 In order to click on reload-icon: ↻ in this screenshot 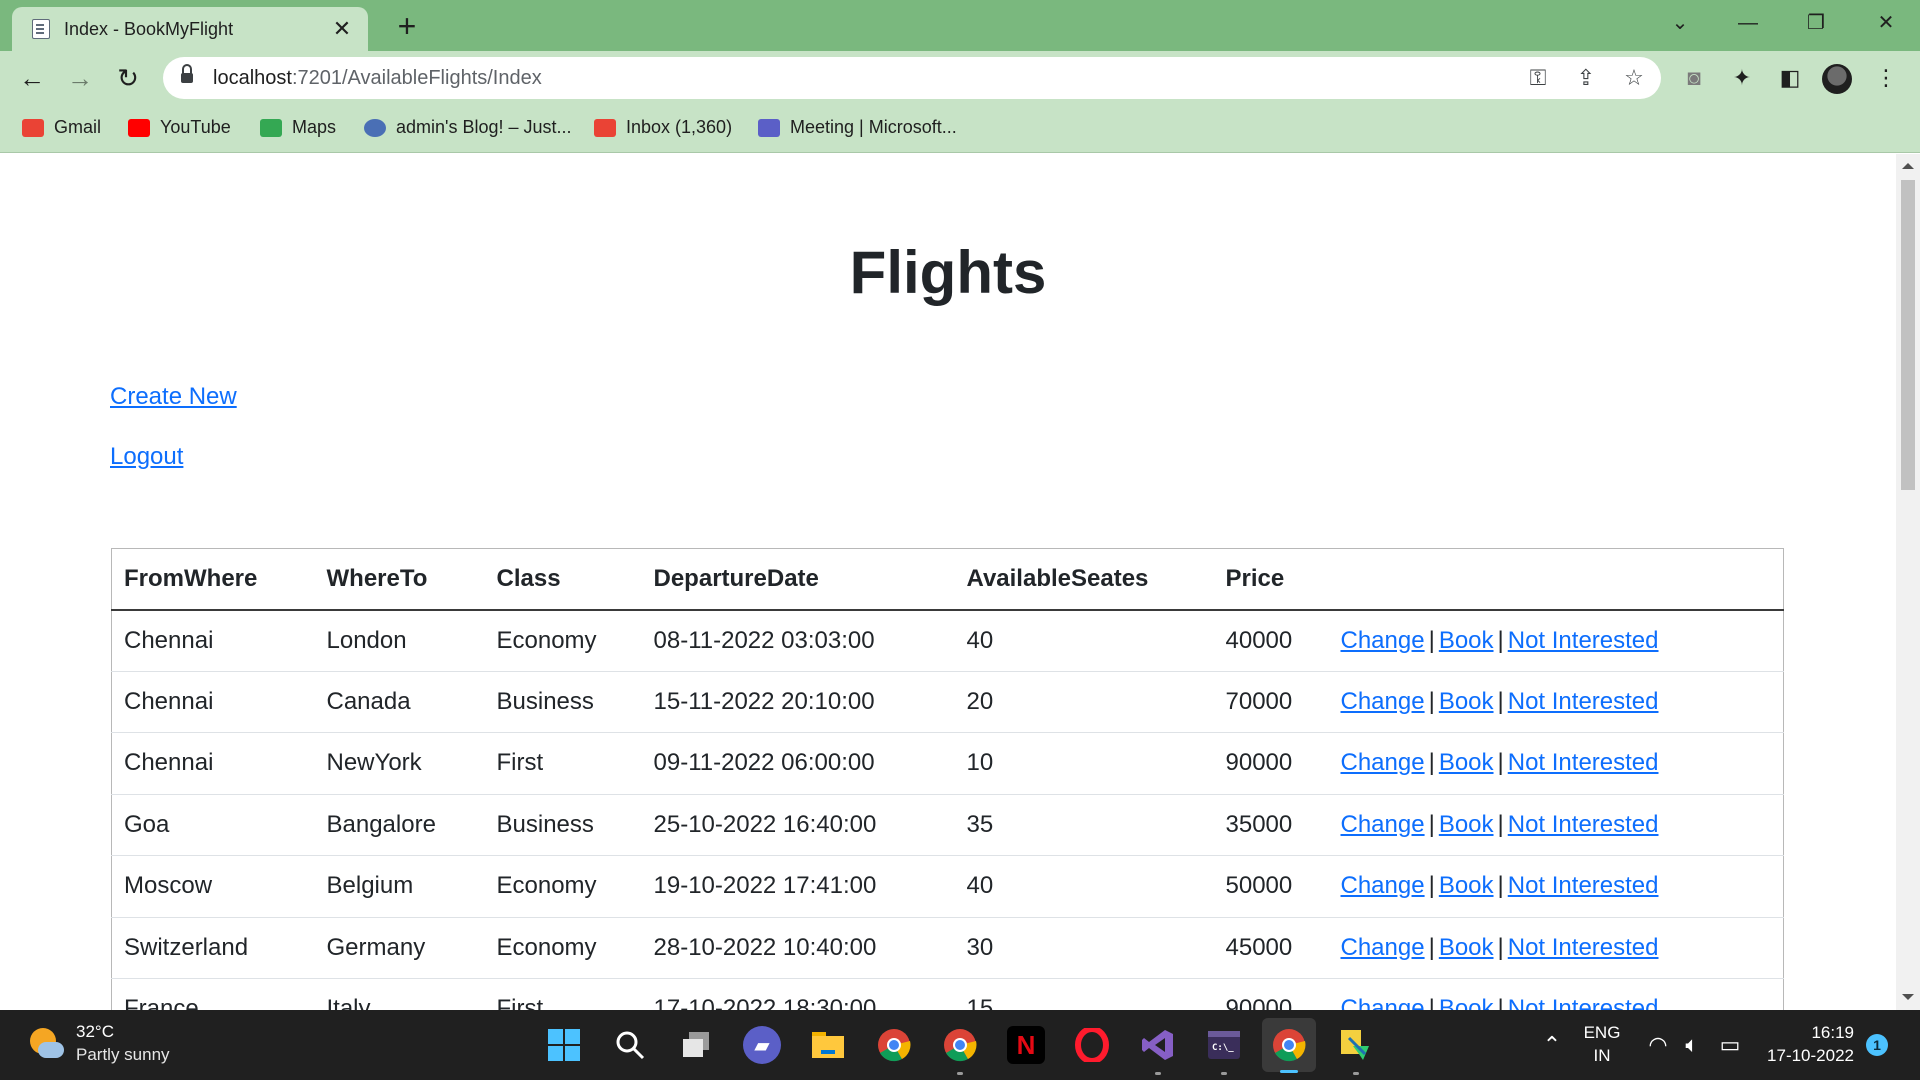, I will do `click(128, 78)`.